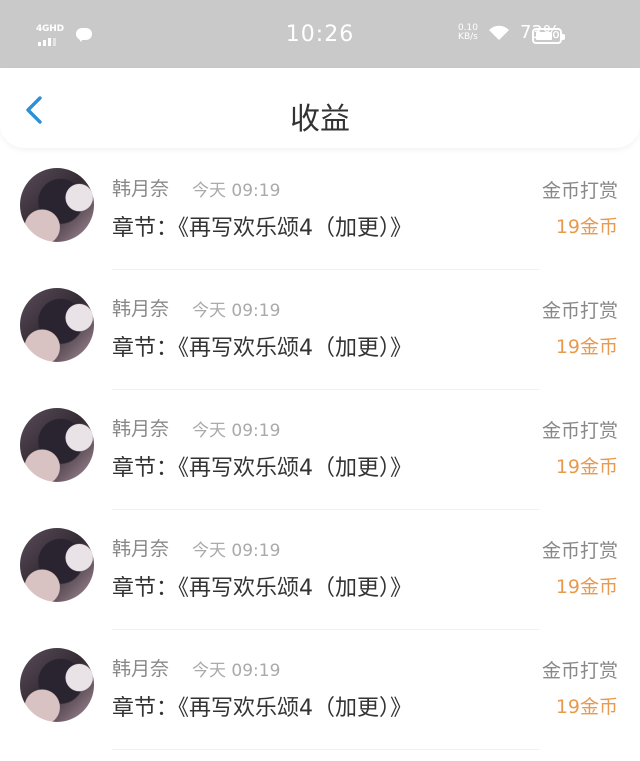  What do you see at coordinates (320, 119) in the screenshot?
I see `page-title: 收益` at bounding box center [320, 119].